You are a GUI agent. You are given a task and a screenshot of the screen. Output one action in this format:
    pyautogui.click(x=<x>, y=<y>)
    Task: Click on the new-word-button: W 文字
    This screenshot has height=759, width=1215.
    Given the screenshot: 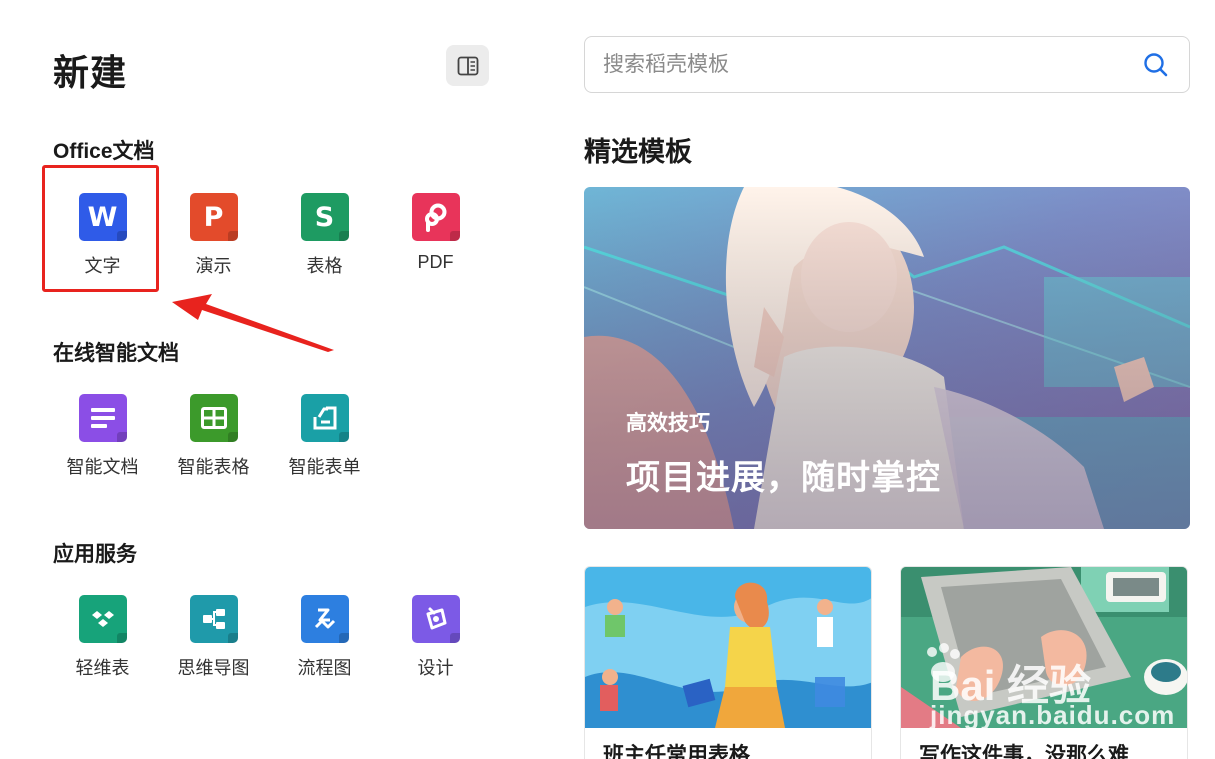 What is the action you would take?
    pyautogui.click(x=102, y=238)
    